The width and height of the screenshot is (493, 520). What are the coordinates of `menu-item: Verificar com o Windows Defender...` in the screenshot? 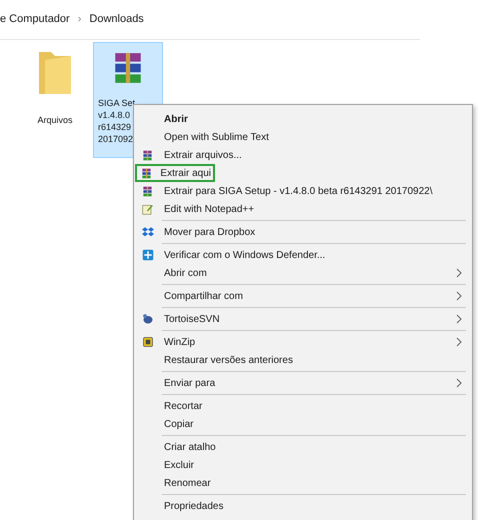 It's located at (301, 255).